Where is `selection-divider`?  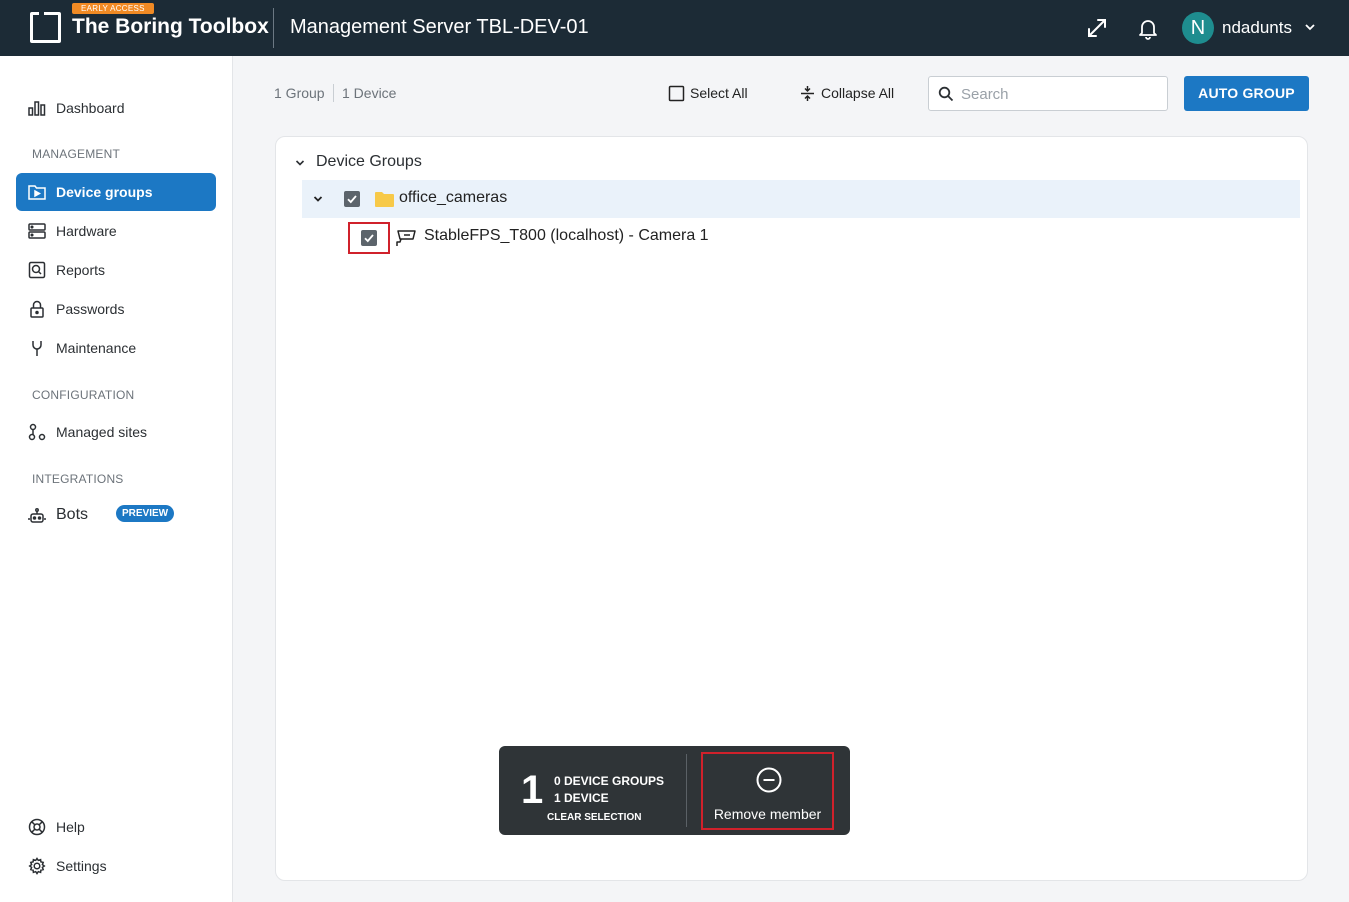 selection-divider is located at coordinates (686, 790).